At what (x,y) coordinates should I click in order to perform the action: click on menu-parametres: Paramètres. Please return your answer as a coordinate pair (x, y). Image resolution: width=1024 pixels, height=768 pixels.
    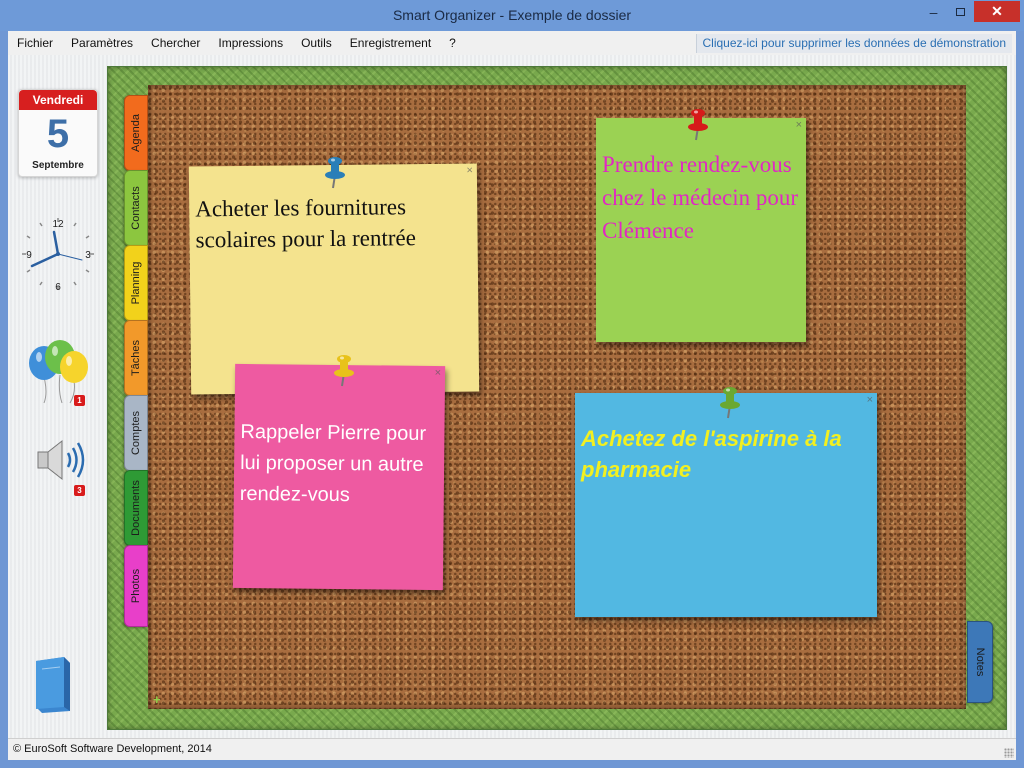
    Looking at the image, I should click on (102, 43).